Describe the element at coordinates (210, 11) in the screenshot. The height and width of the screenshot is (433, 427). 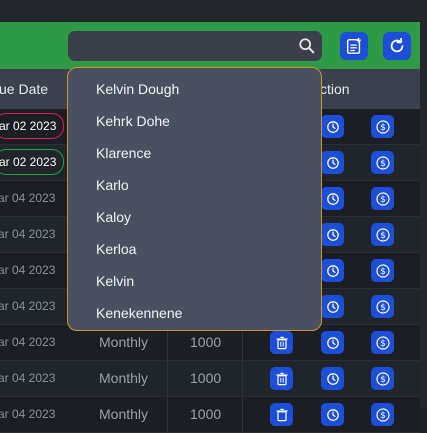
I see `top-gap` at that location.